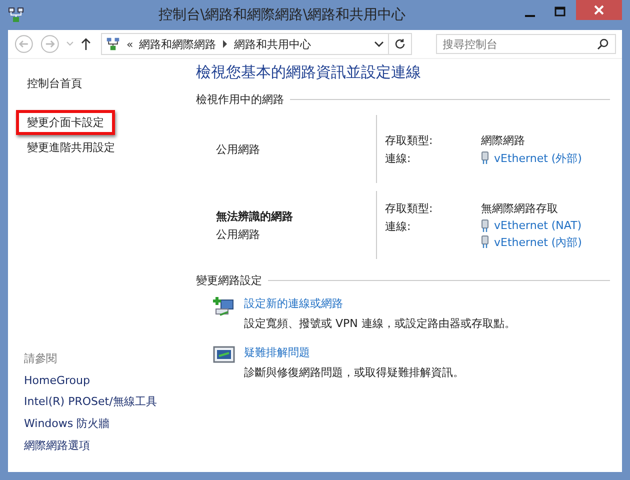 The width and height of the screenshot is (630, 480). Describe the element at coordinates (538, 158) in the screenshot. I see `connection-link: vEthernet (外部)` at that location.